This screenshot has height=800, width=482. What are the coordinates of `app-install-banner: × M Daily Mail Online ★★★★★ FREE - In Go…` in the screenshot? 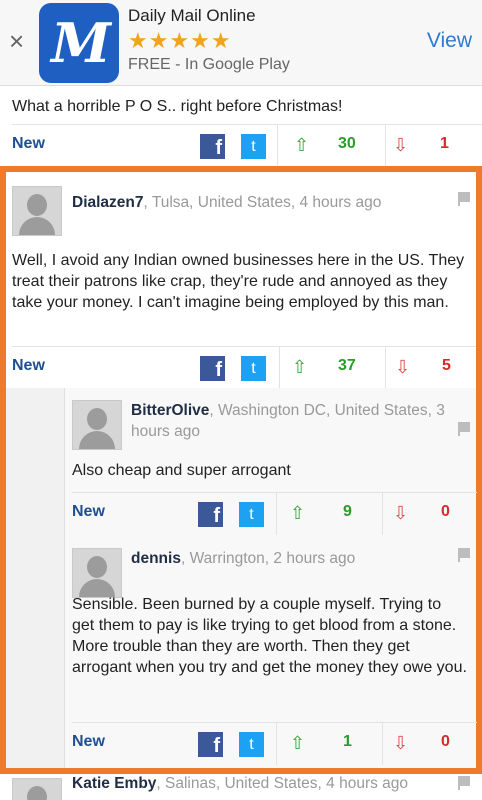 It's located at (241, 43).